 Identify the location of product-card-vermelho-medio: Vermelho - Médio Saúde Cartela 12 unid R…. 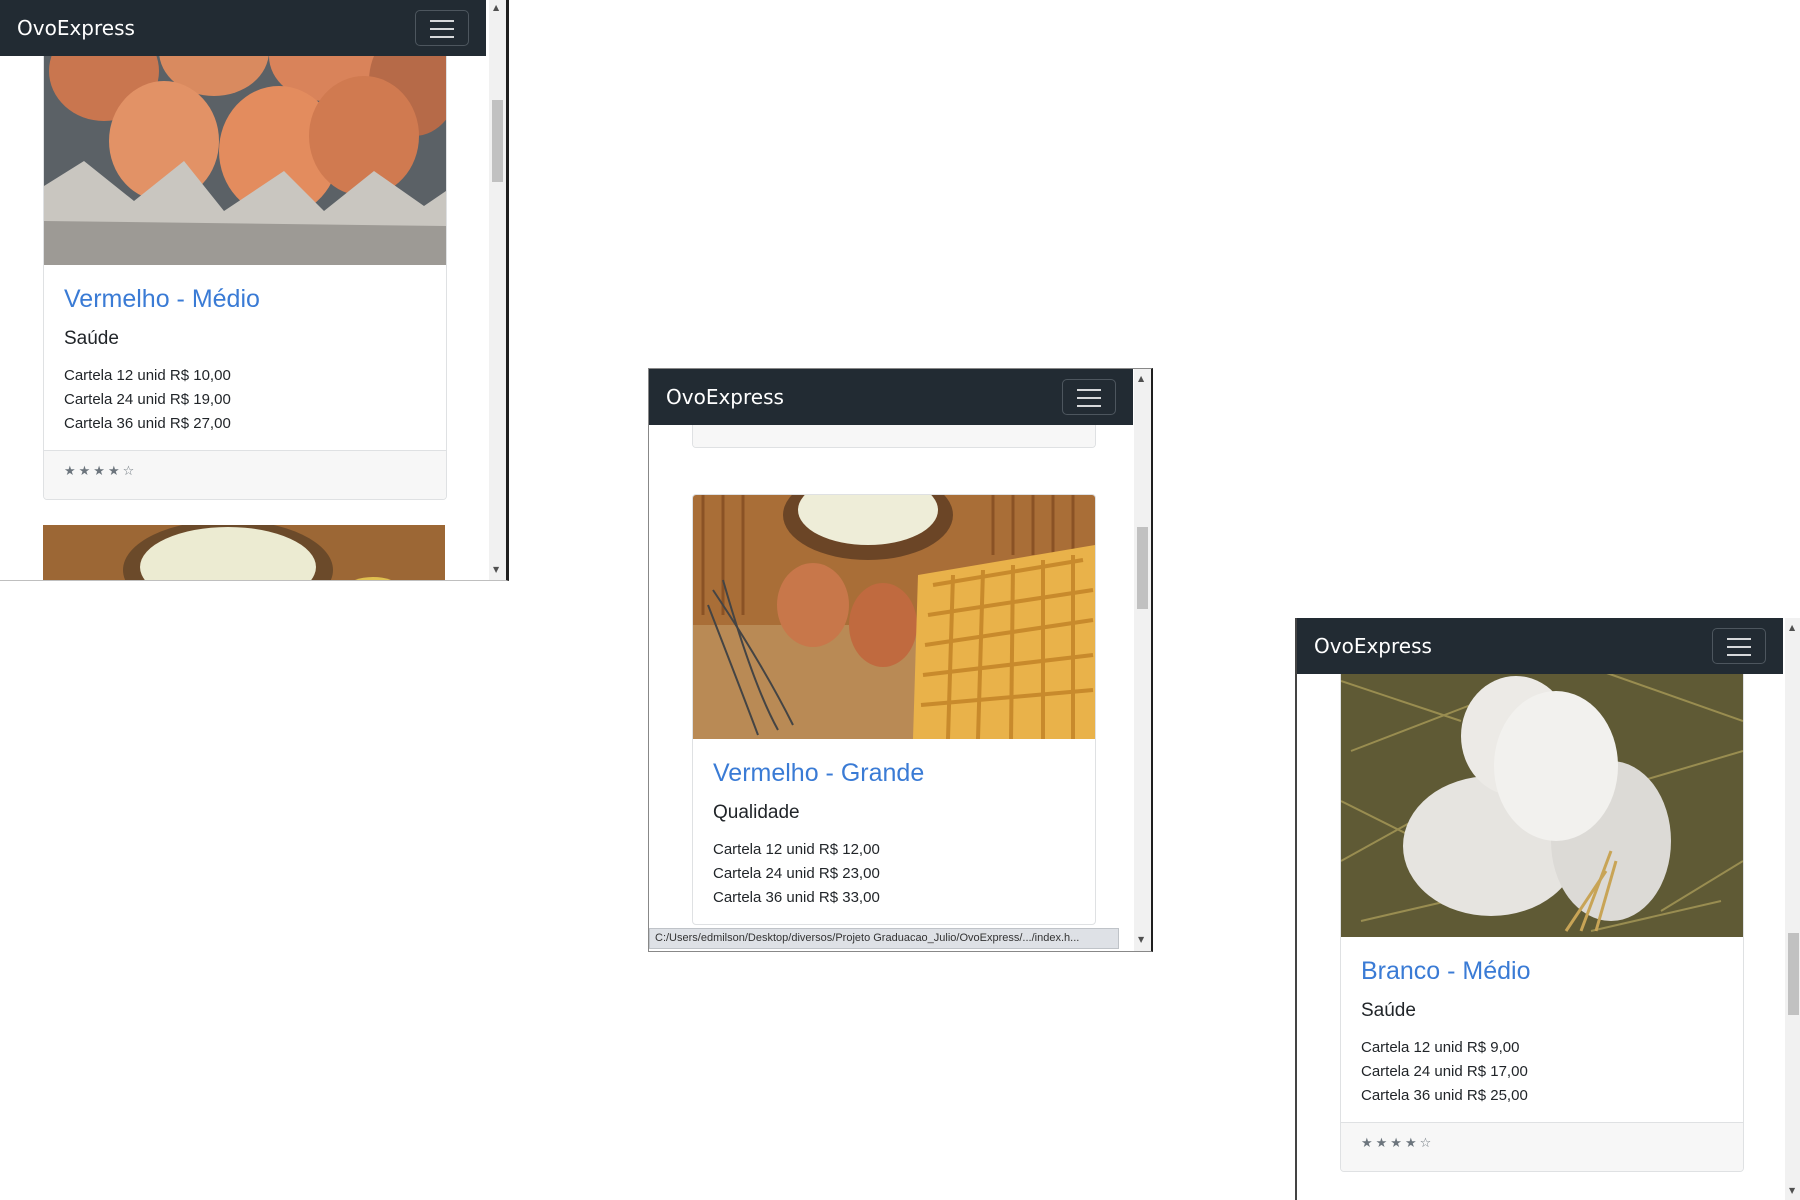
(245, 255).